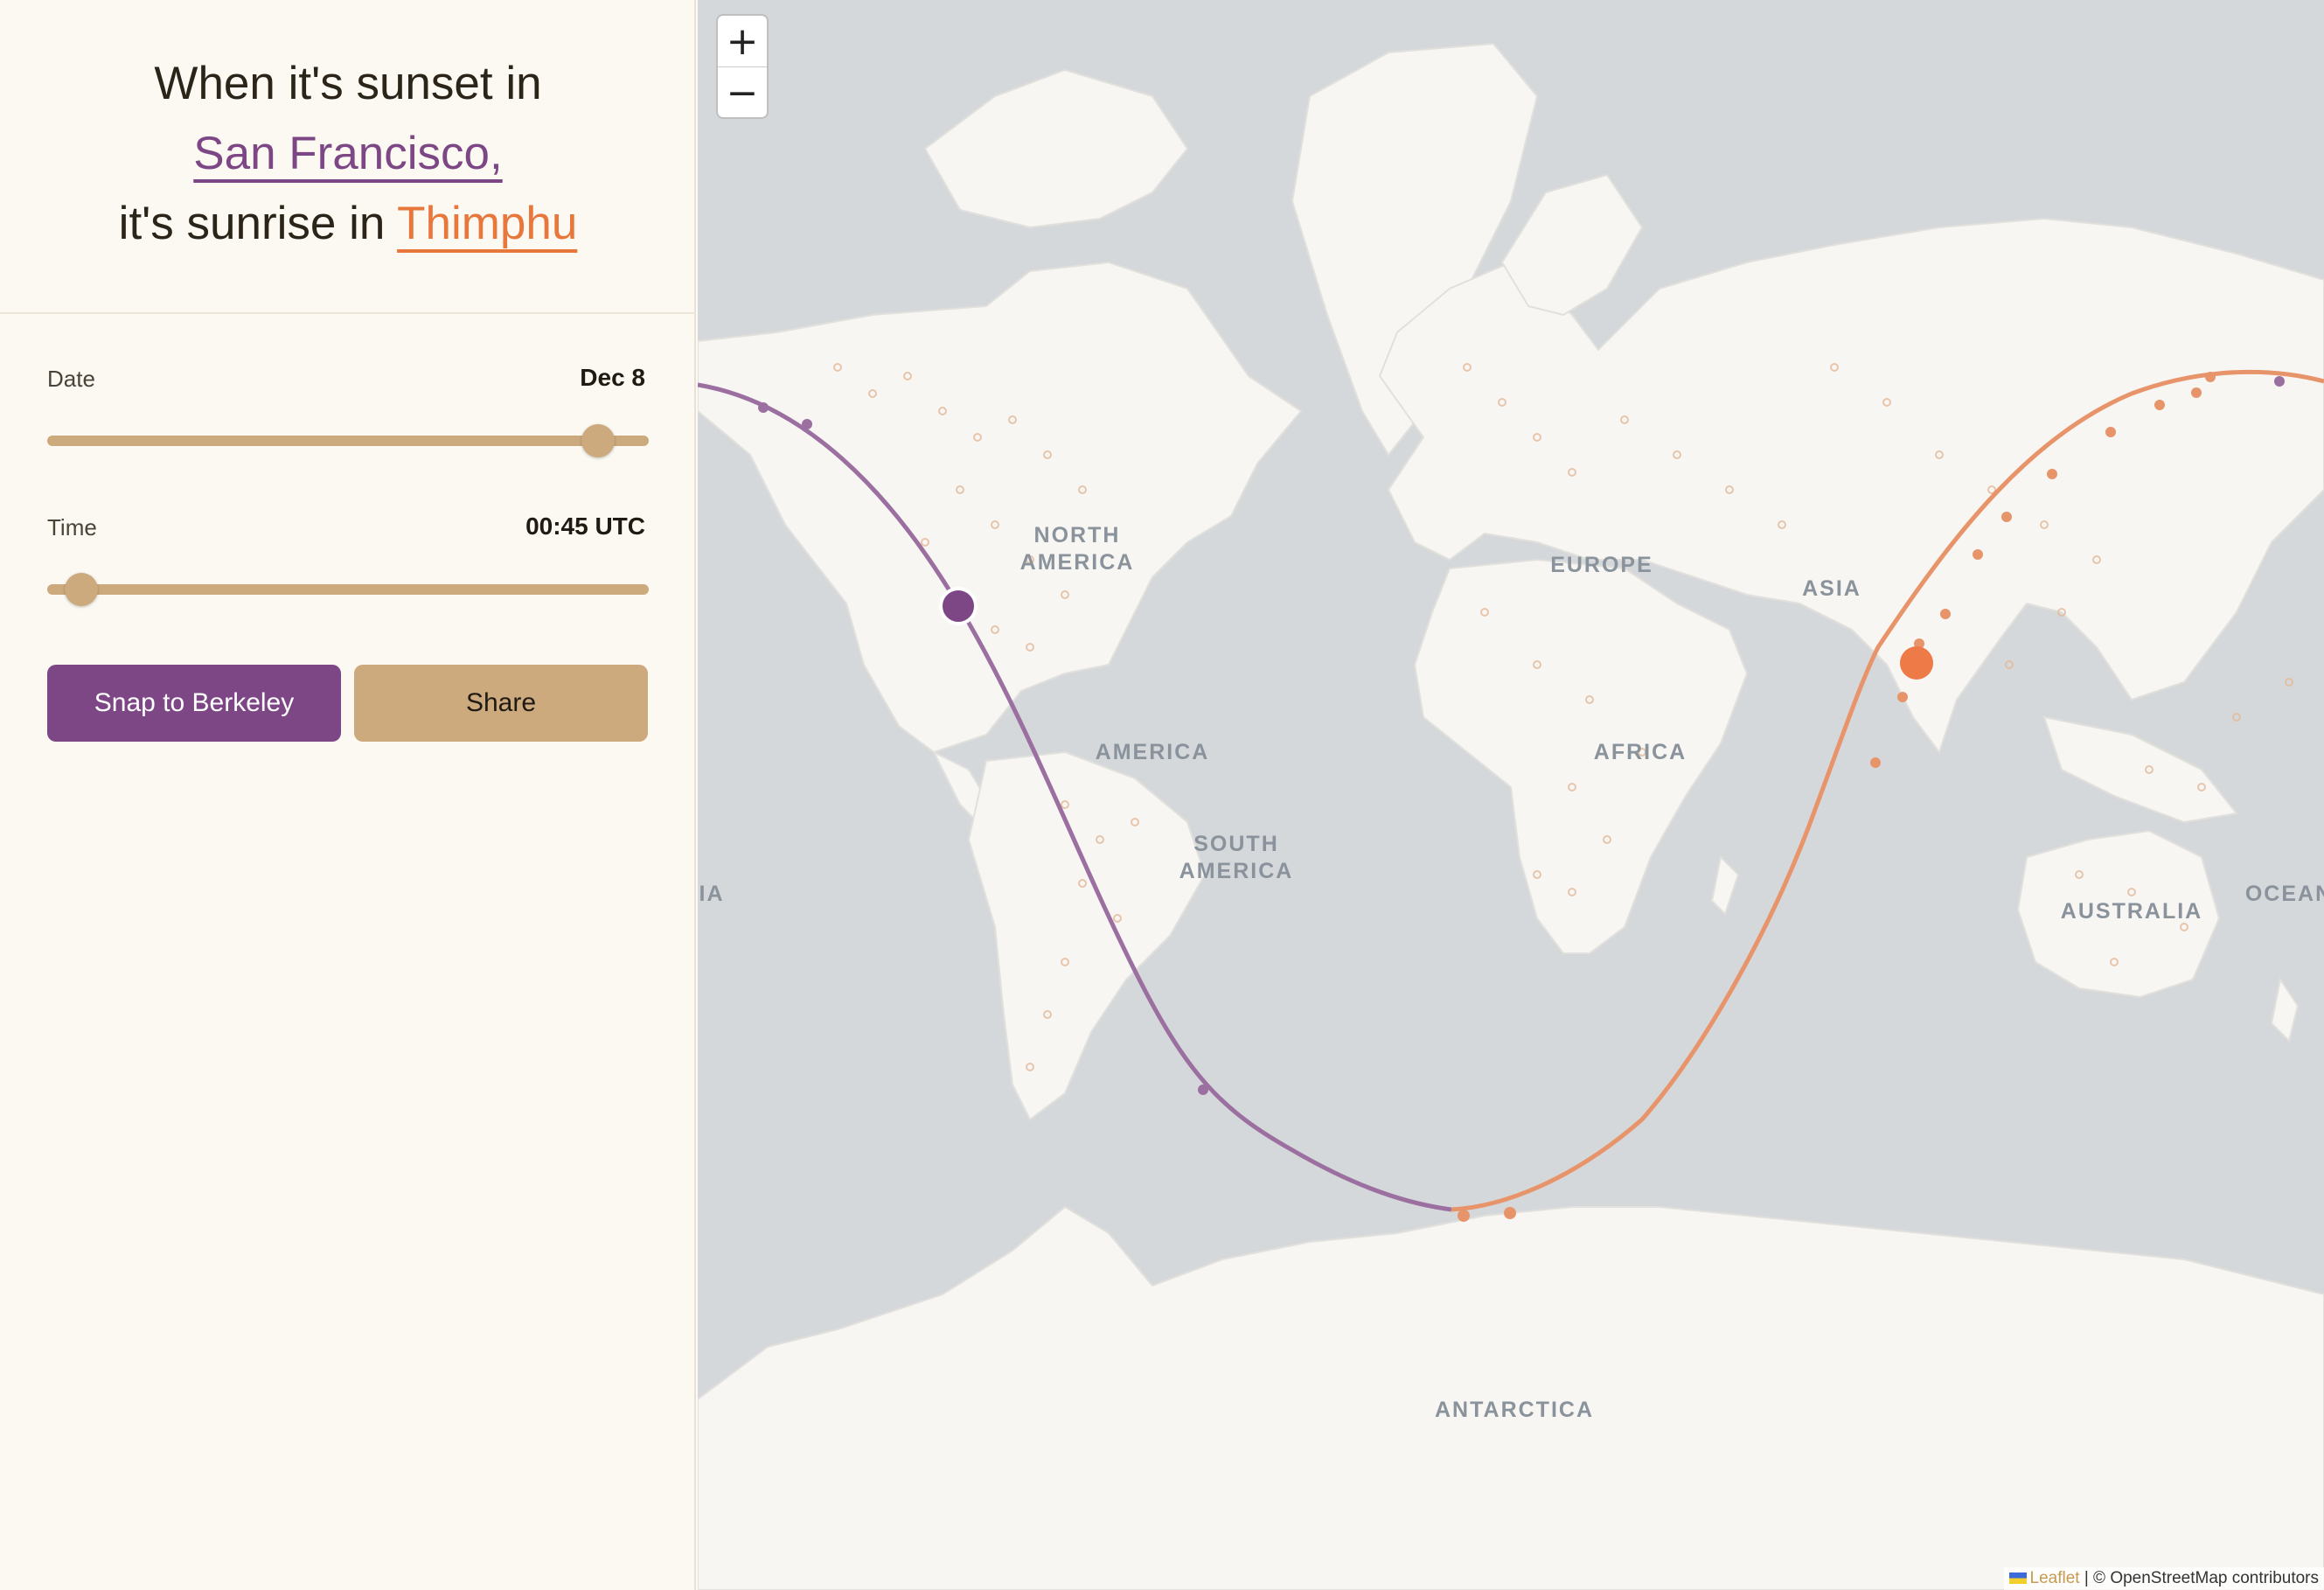 Image resolution: width=2324 pixels, height=1590 pixels. I want to click on sunrise-city-marker, so click(1916, 663).